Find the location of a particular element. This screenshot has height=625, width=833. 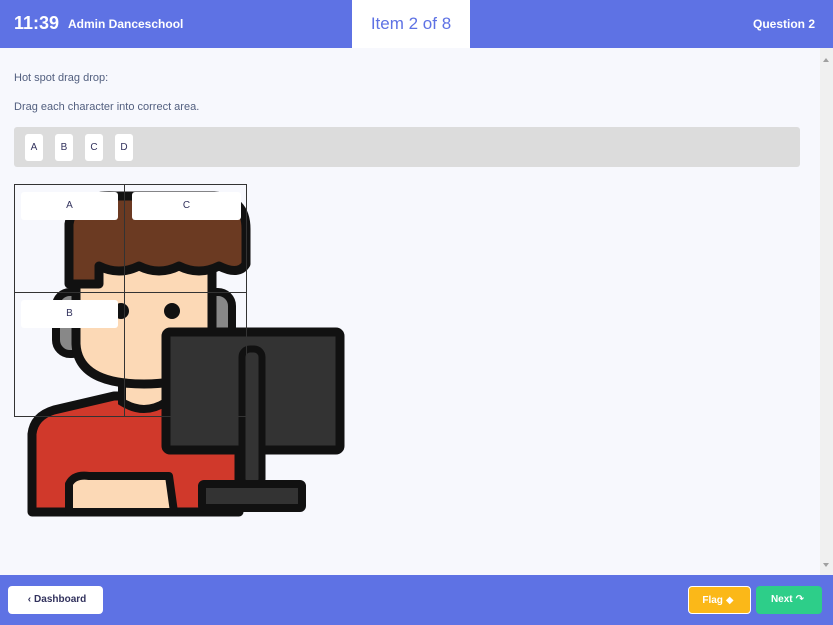

drag-tray: A B C D is located at coordinates (407, 147).